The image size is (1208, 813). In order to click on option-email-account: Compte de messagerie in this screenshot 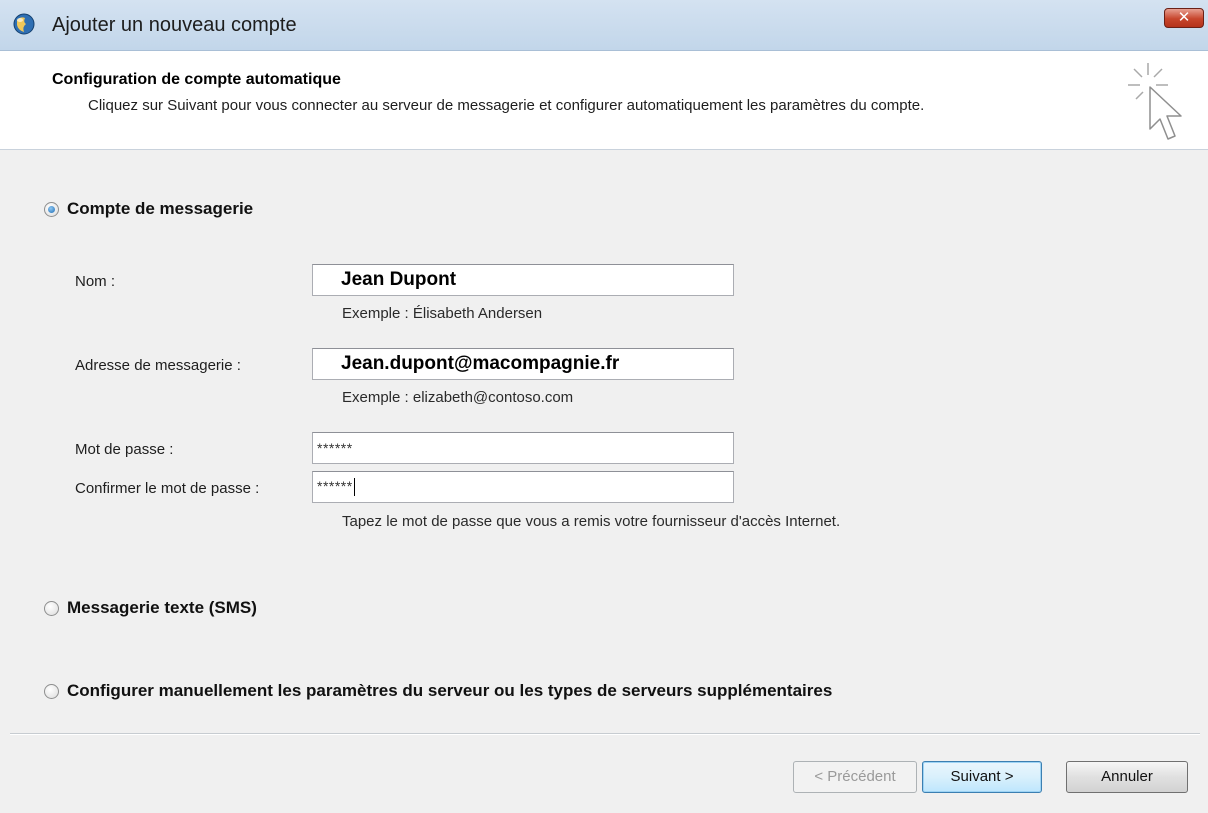, I will do `click(148, 209)`.